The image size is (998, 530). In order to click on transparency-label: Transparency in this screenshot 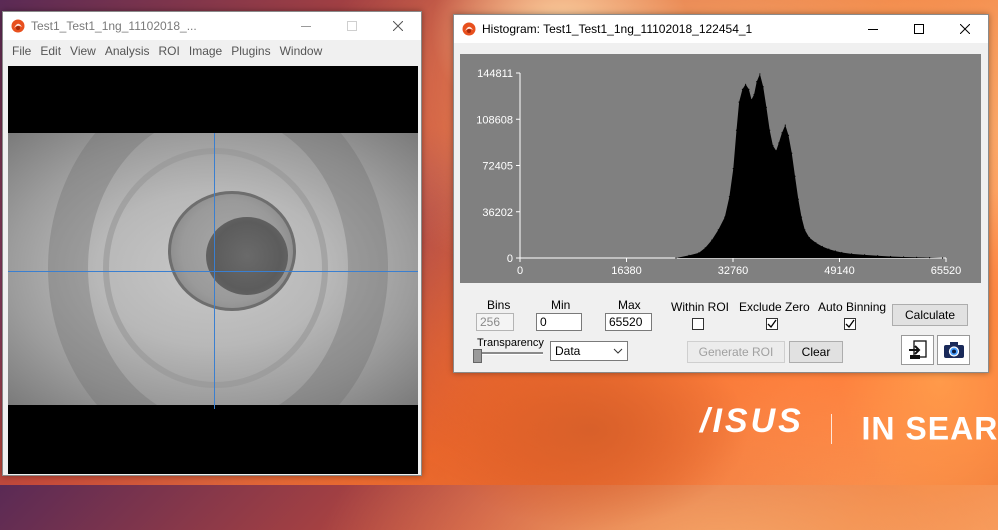, I will do `click(510, 343)`.